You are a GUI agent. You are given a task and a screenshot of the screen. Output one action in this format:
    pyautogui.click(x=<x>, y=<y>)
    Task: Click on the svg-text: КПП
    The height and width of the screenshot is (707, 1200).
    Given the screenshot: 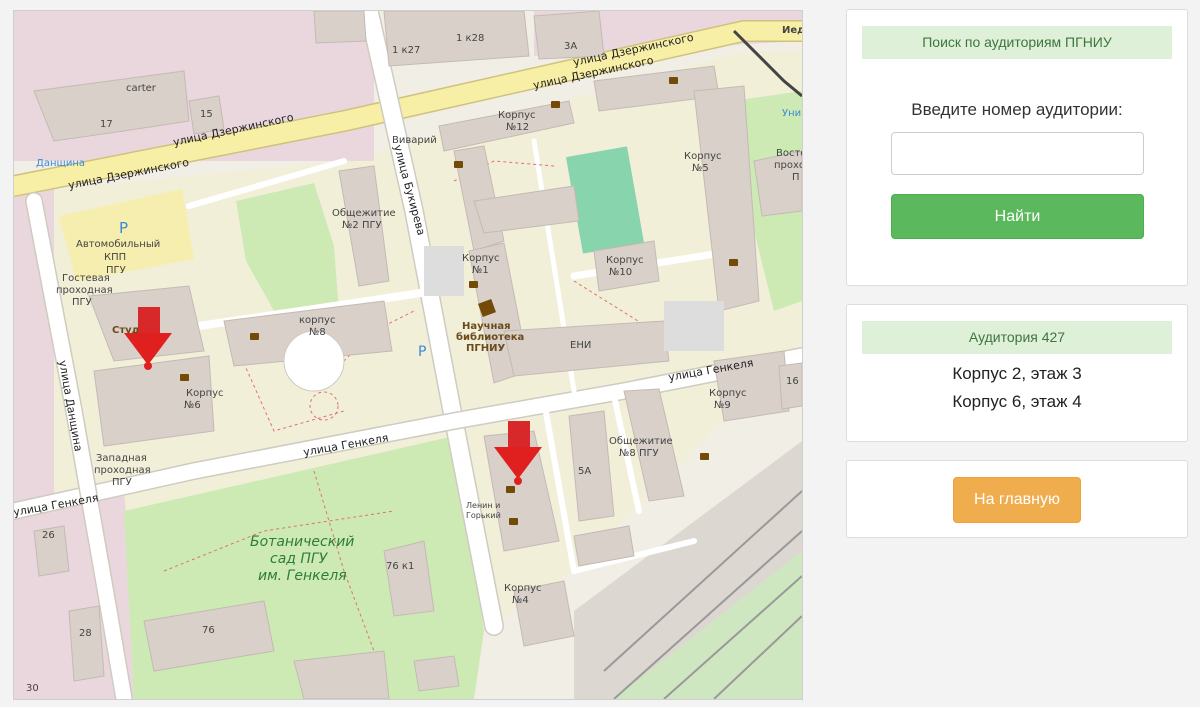 What is the action you would take?
    pyautogui.click(x=115, y=257)
    